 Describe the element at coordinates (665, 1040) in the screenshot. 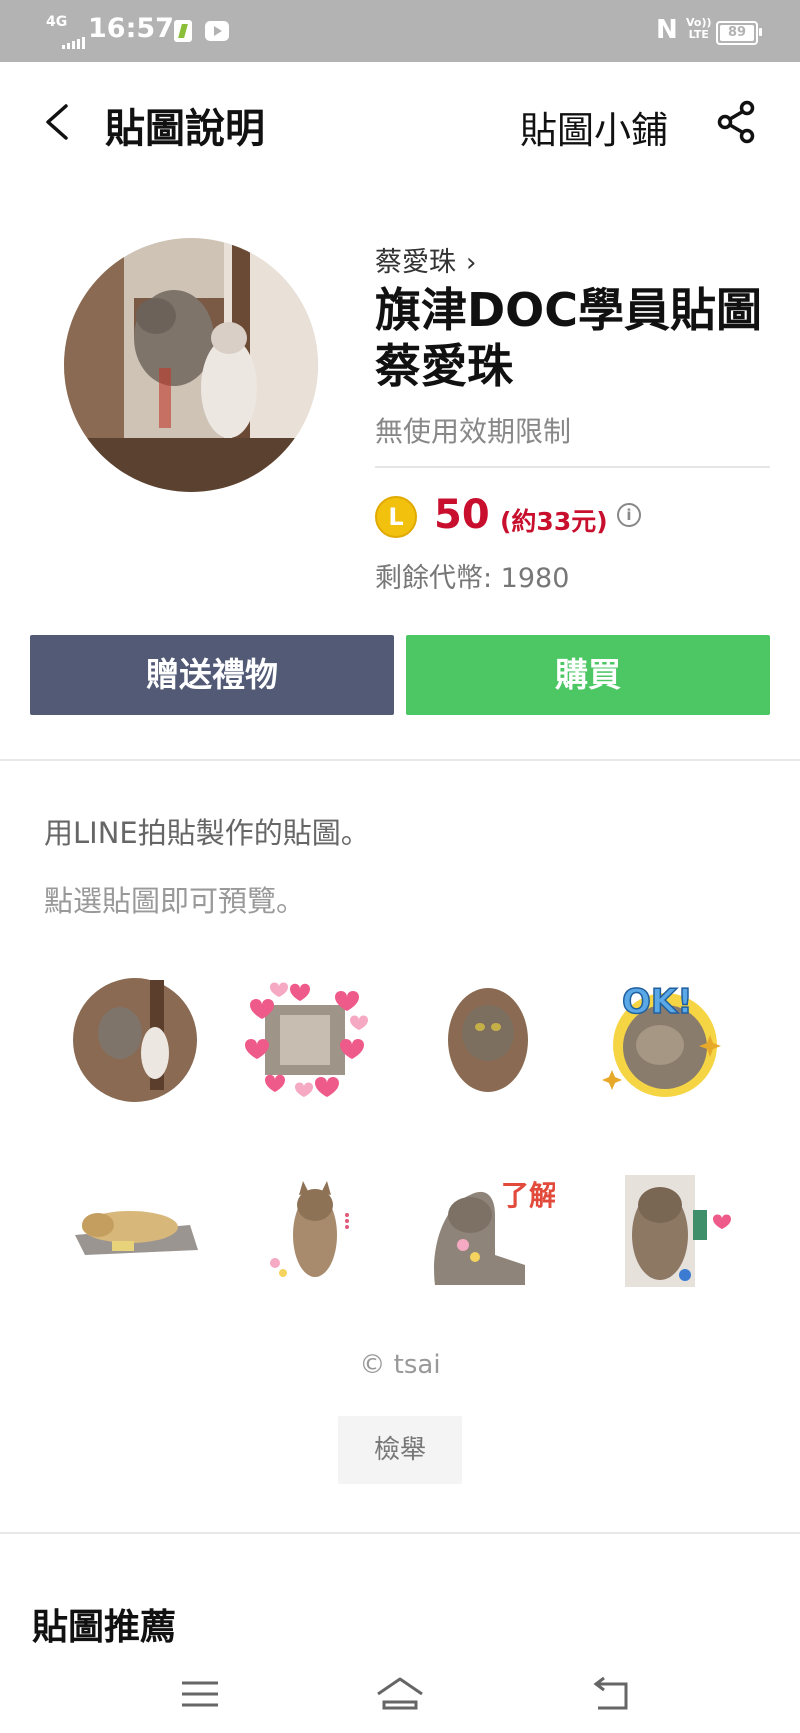

I see `sticker-ok: OK!` at that location.